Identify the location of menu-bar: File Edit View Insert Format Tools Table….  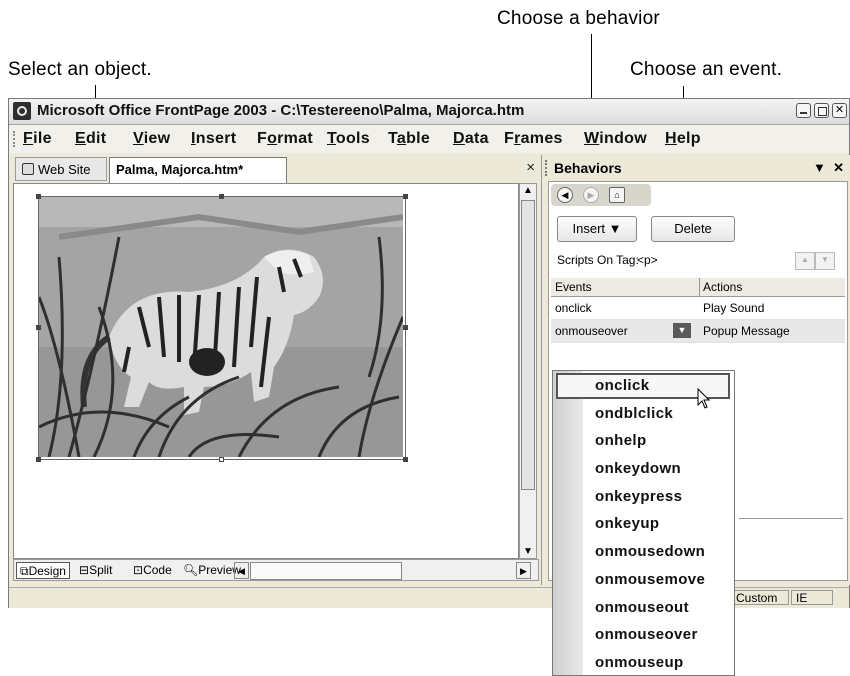
(429, 139).